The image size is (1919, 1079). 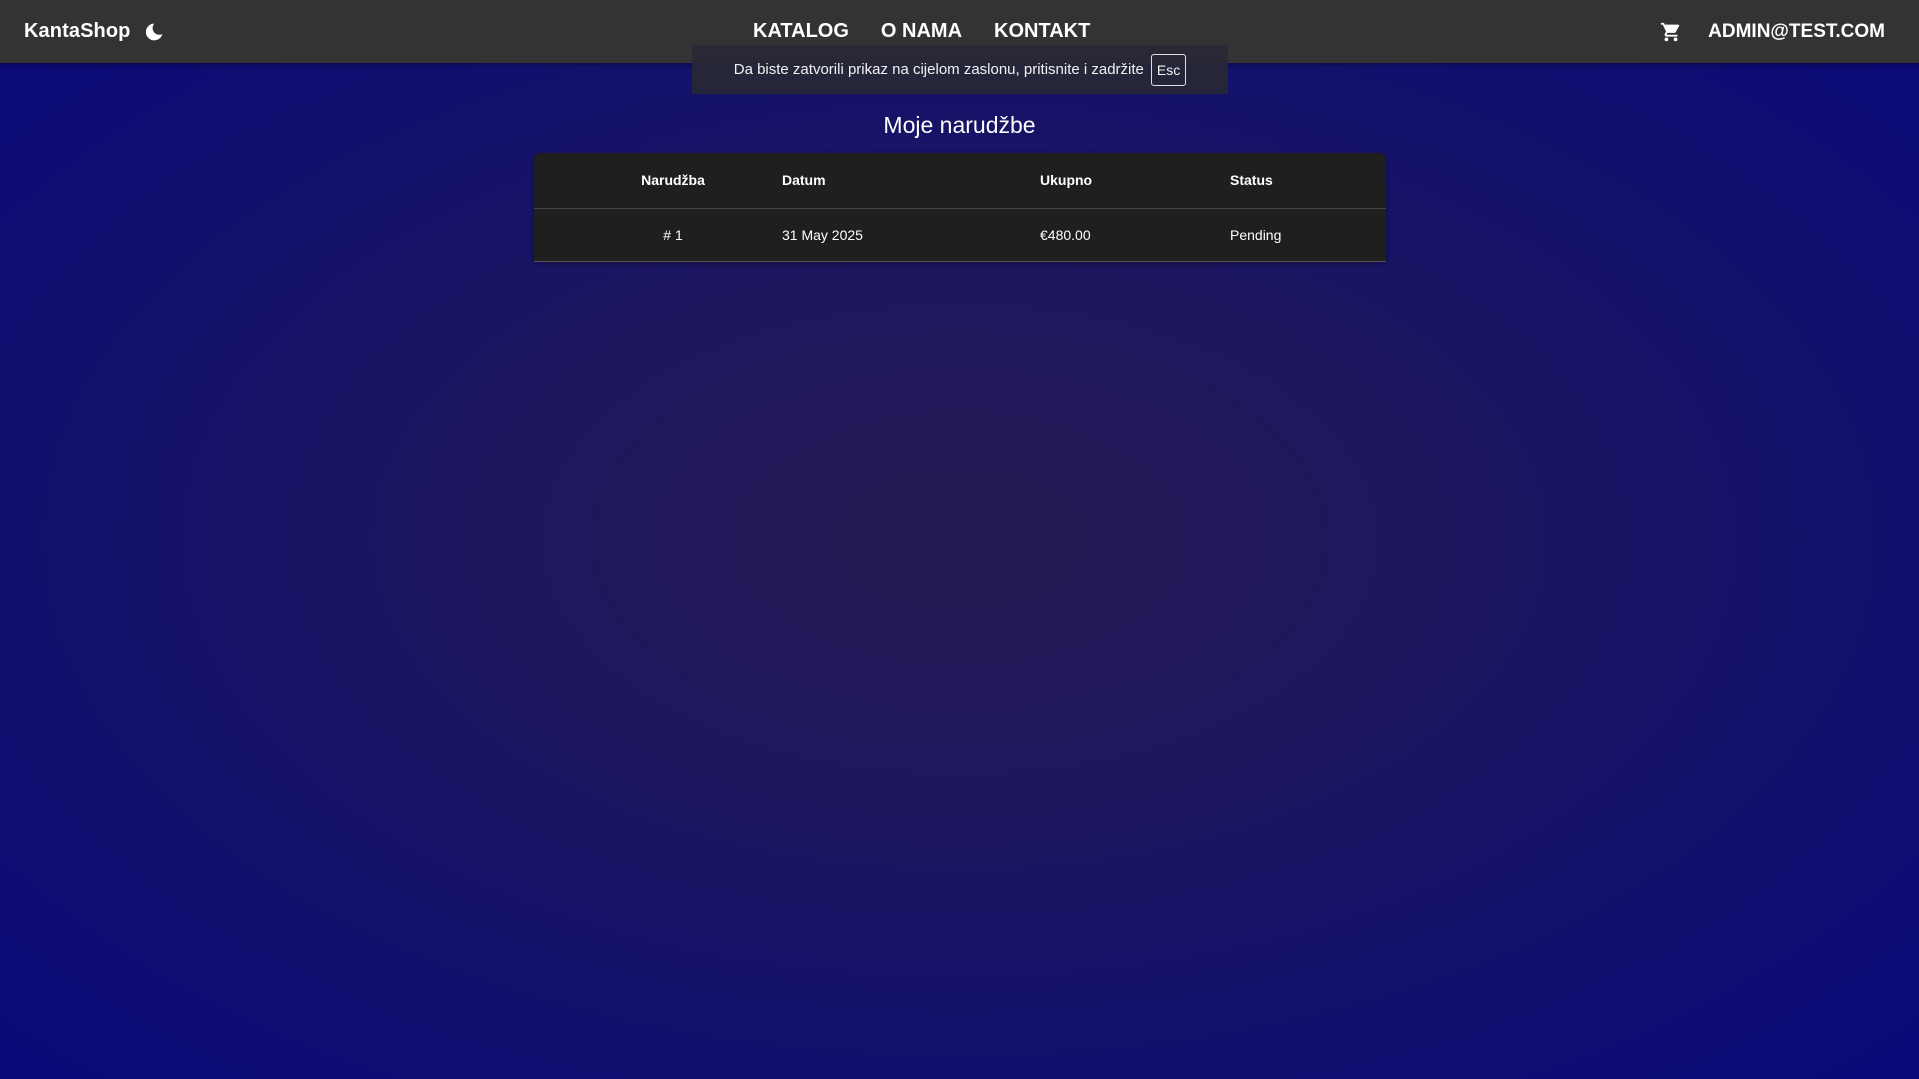 I want to click on order-number: # 1, so click(x=658, y=235).